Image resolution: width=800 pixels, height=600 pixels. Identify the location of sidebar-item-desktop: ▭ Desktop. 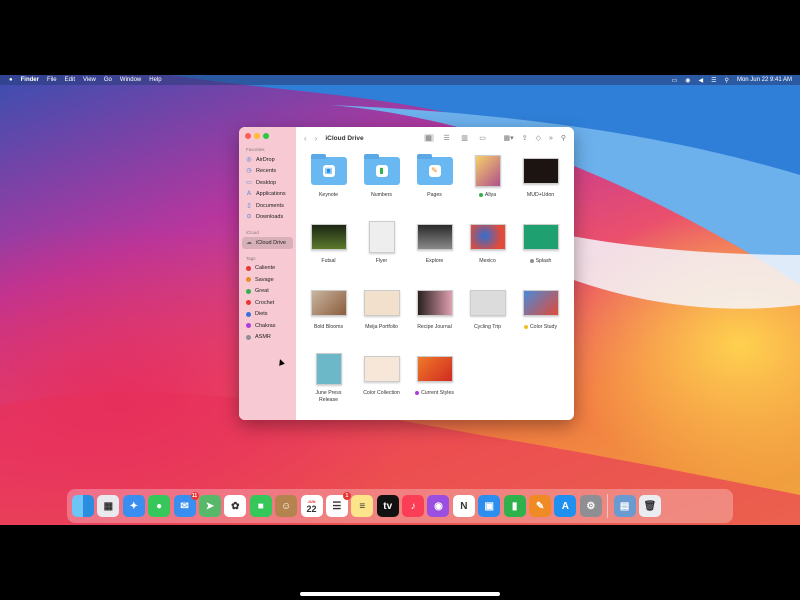
(267, 183).